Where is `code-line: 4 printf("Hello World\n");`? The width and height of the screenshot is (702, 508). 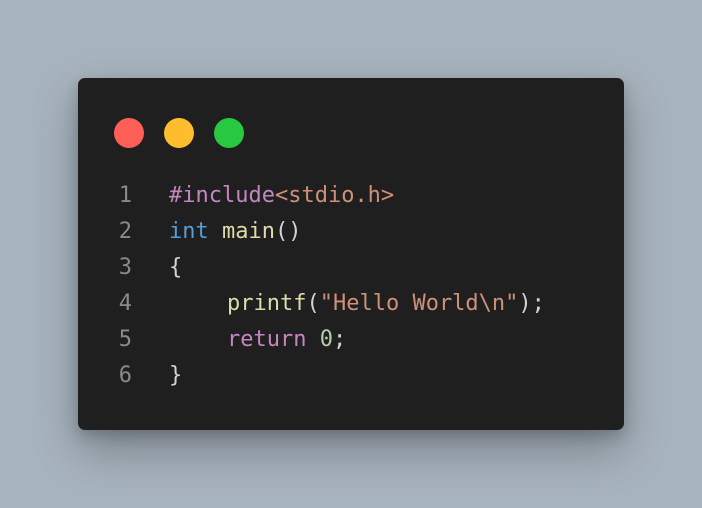 code-line: 4 printf("Hello World\n"); is located at coordinates (351, 304).